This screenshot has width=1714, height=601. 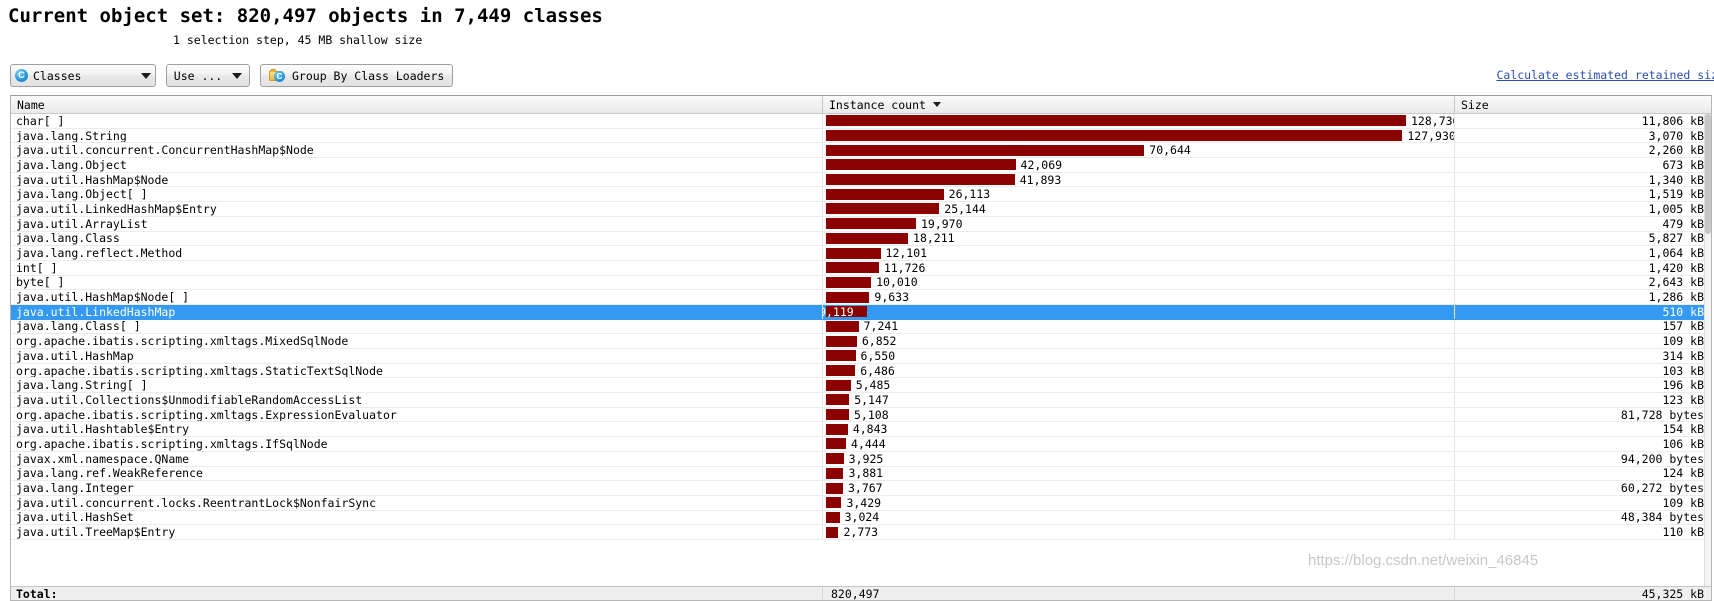 What do you see at coordinates (877, 104) in the screenshot?
I see `column-header-instance-count-label: Instance count` at bounding box center [877, 104].